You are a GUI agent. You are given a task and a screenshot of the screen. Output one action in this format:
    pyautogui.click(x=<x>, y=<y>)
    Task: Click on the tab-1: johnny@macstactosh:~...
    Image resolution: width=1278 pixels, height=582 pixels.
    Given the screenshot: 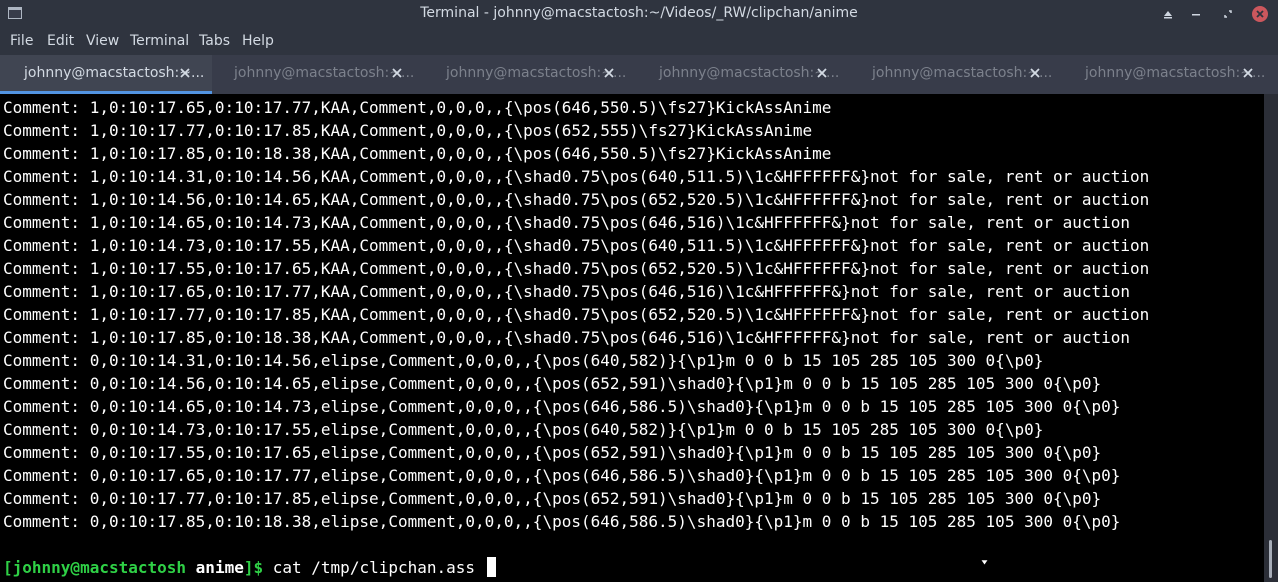 What is the action you would take?
    pyautogui.click(x=106, y=74)
    